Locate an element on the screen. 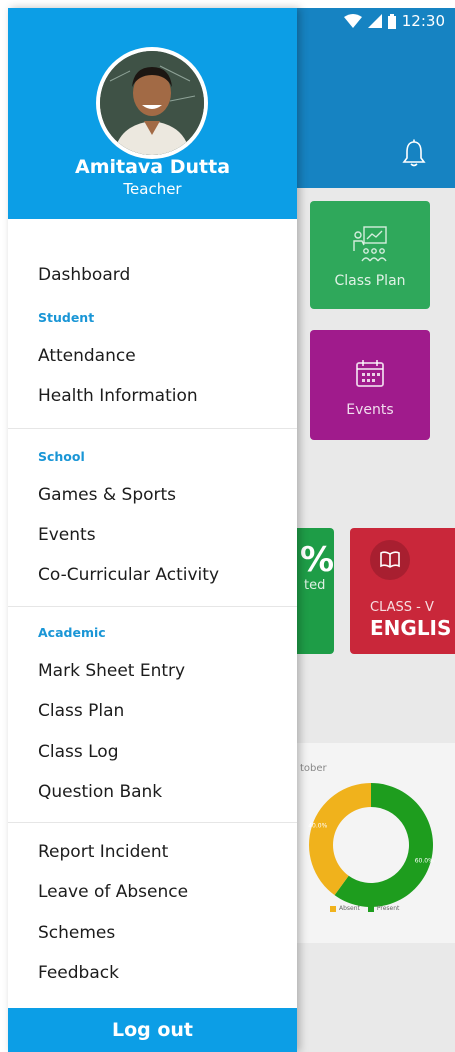 The width and height of the screenshot is (455, 1052). chart-legend: Absent Present is located at coordinates (364, 908).